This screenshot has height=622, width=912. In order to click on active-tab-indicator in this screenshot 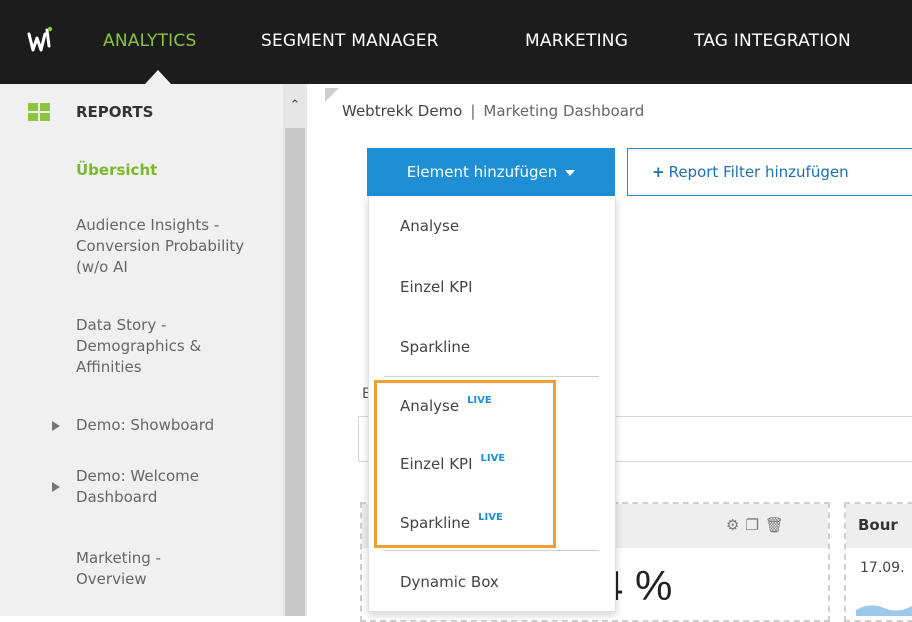, I will do `click(158, 77)`.